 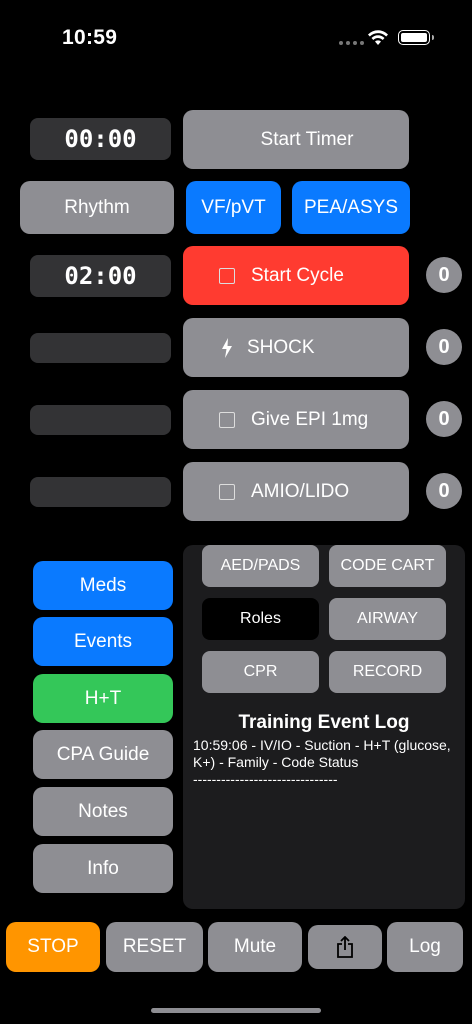 I want to click on h-and-t-button: H+T, so click(x=103, y=698).